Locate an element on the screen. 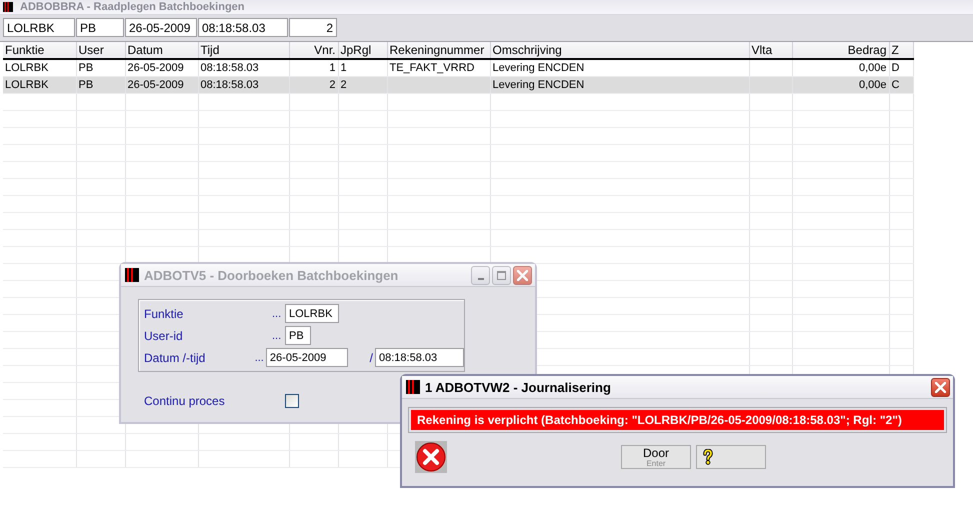  help-icon is located at coordinates (708, 457).